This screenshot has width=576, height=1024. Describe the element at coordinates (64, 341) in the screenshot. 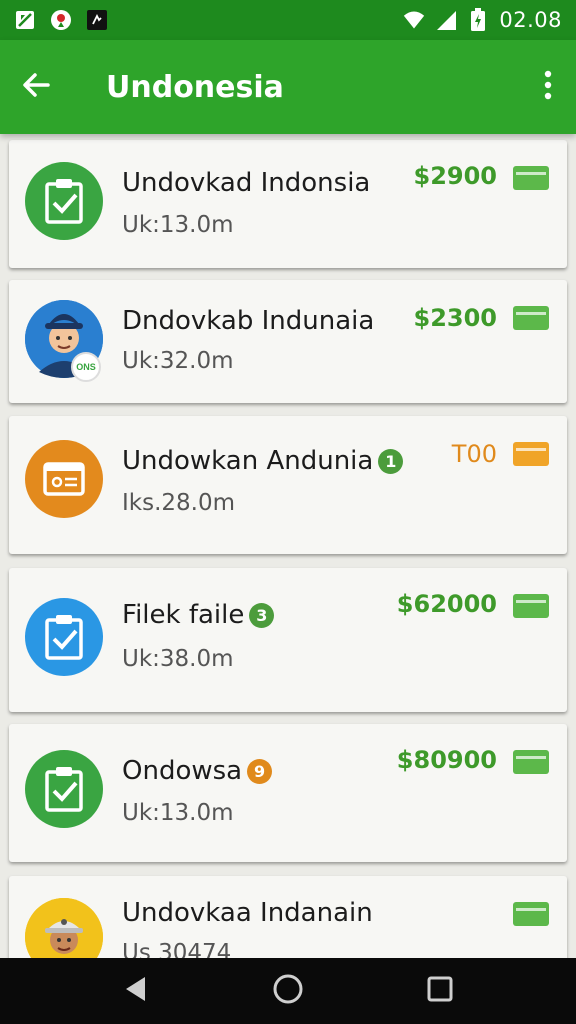

I see `user-avatar: ONS` at that location.